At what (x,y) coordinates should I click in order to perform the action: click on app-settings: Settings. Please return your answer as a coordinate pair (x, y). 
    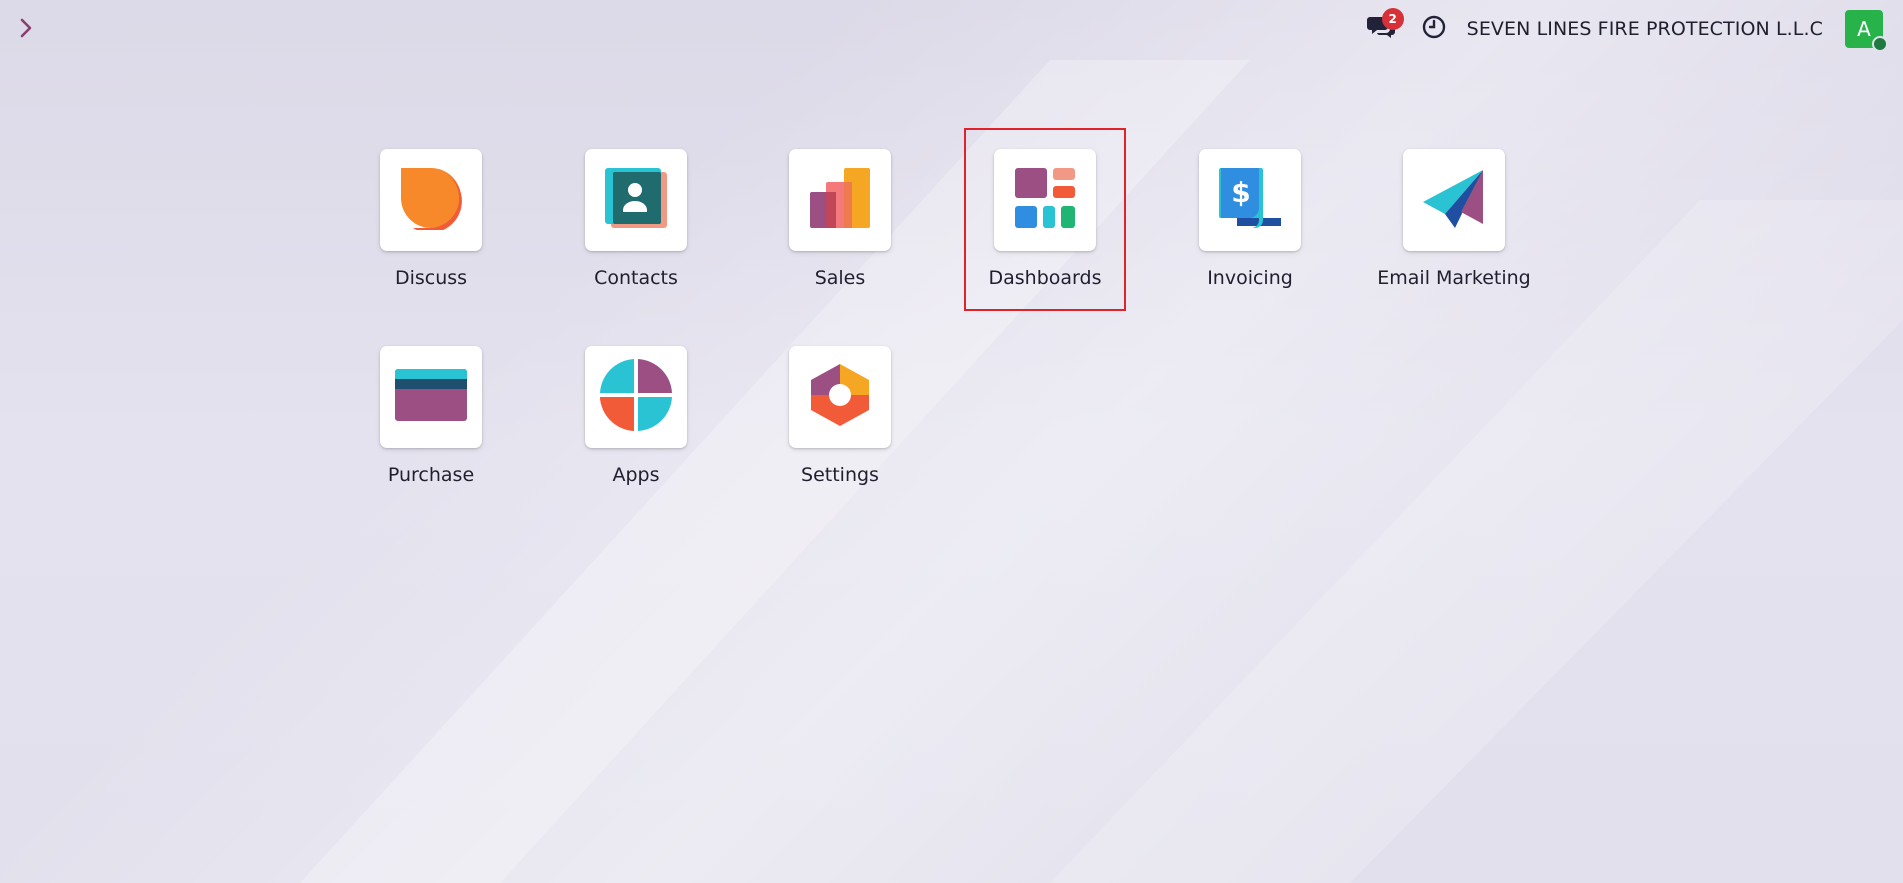
    Looking at the image, I should click on (840, 441).